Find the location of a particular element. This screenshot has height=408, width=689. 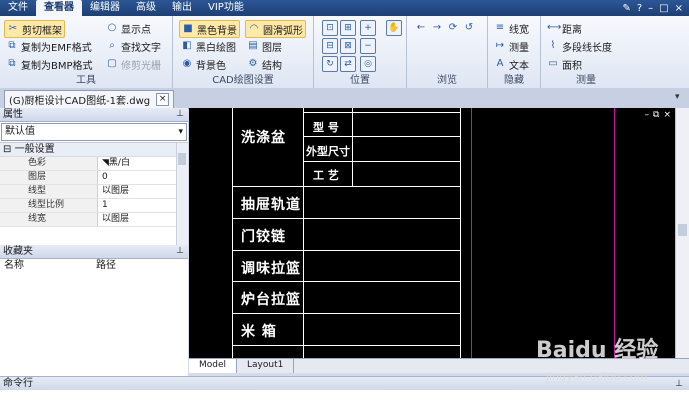

points-icon: ○ is located at coordinates (112, 27).